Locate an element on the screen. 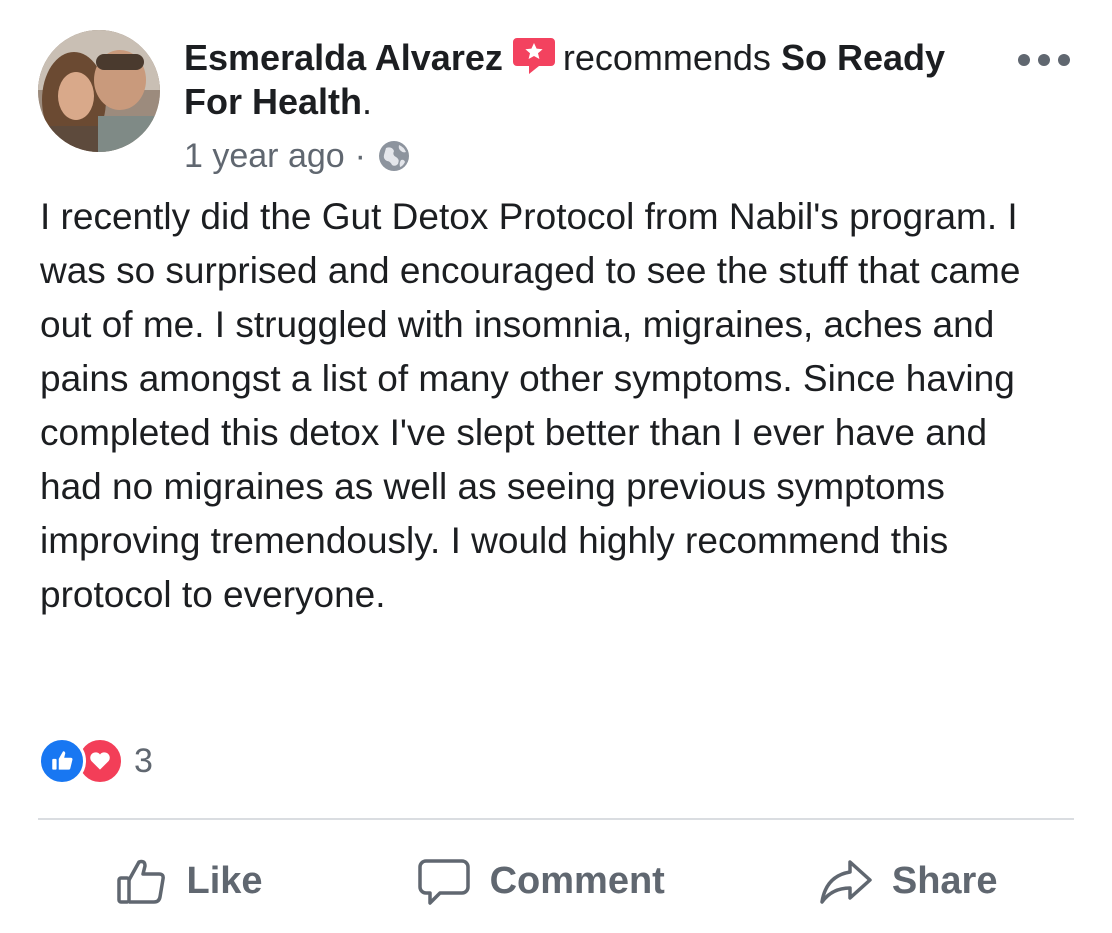 Image resolution: width=1112 pixels, height=933 pixels. like-label: Like is located at coordinates (224, 880).